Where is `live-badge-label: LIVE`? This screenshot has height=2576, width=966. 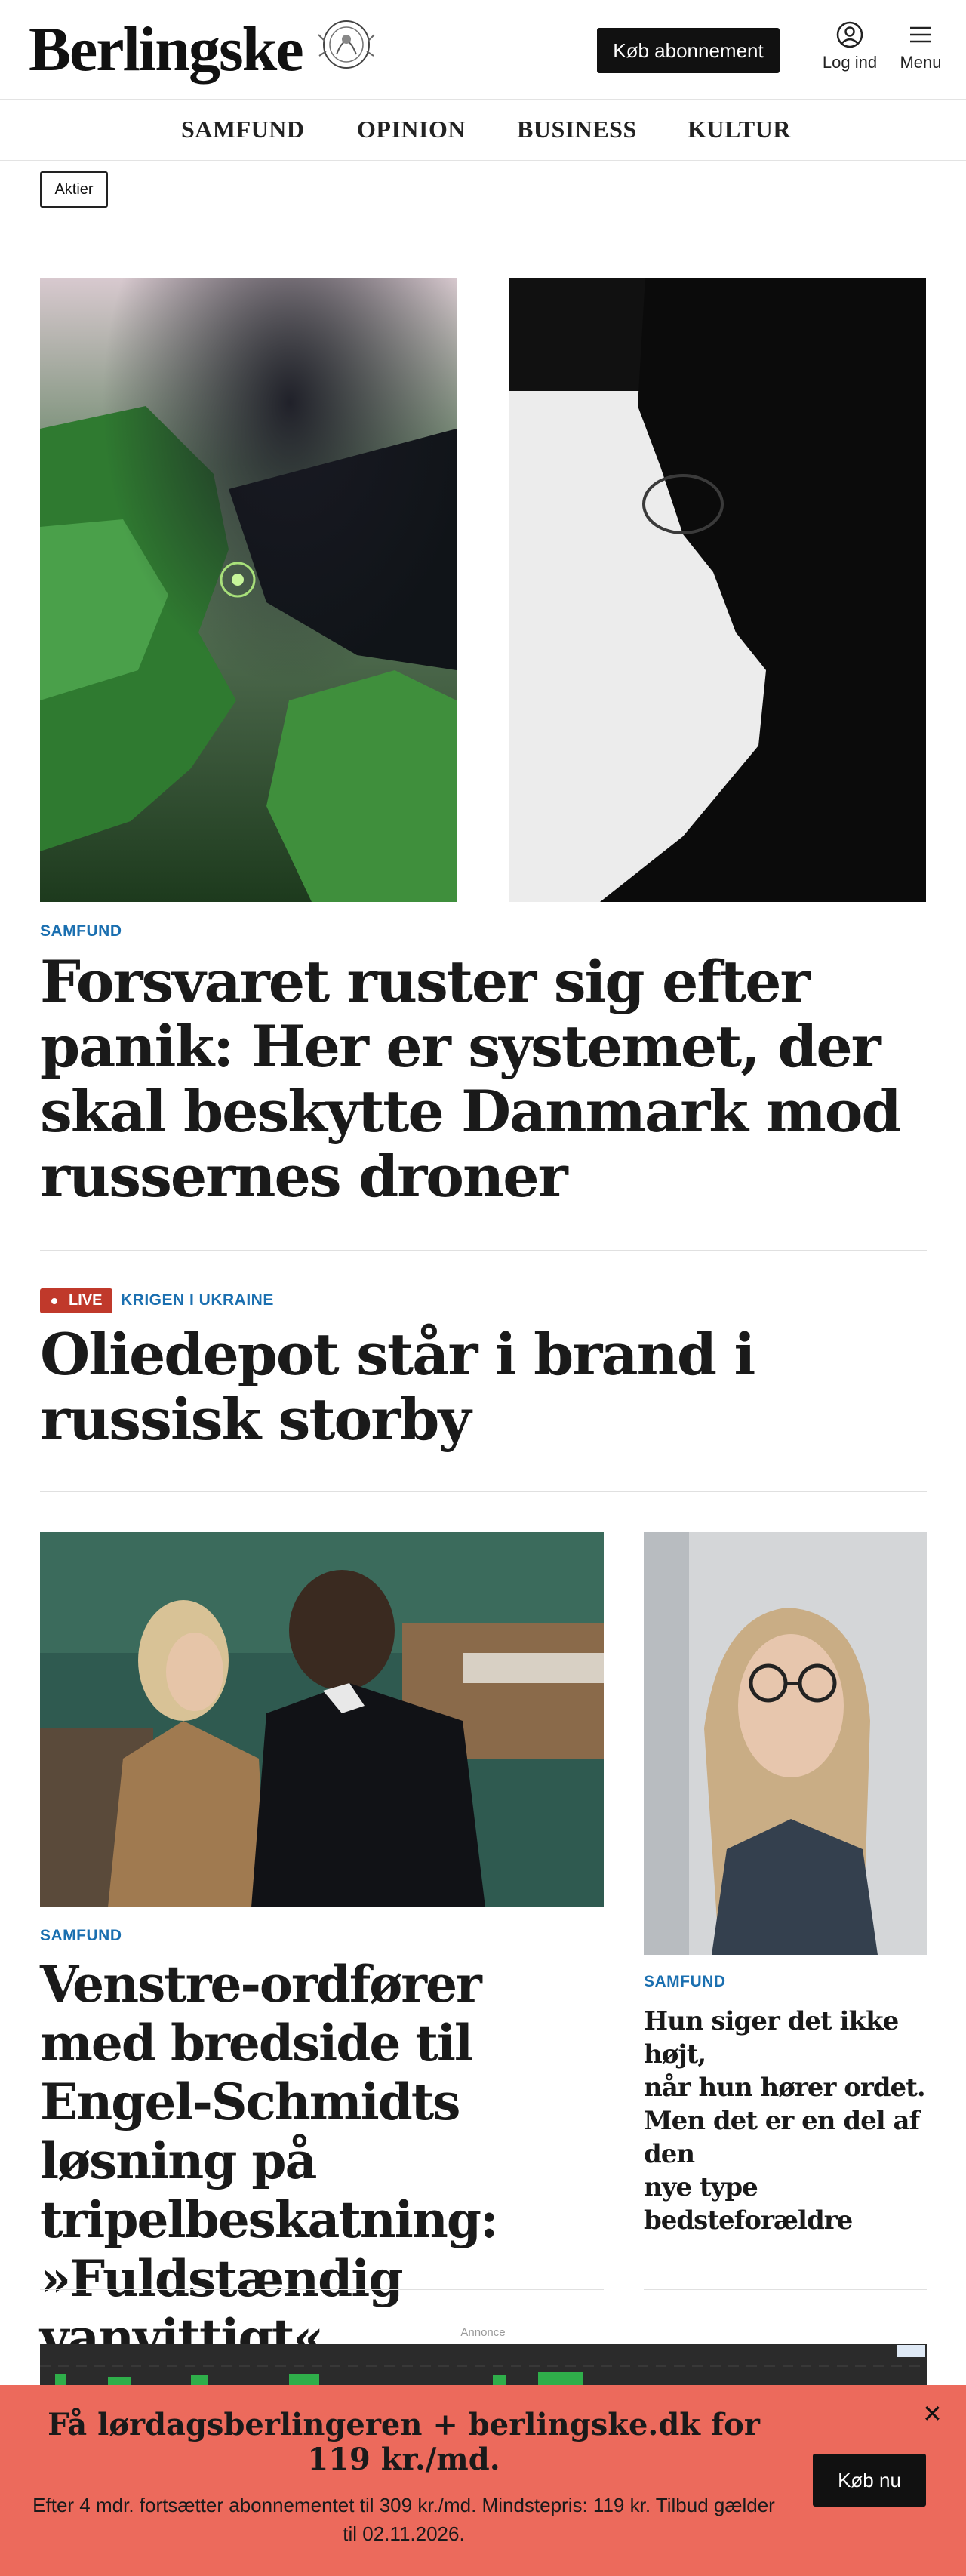
live-badge-label: LIVE is located at coordinates (86, 1300).